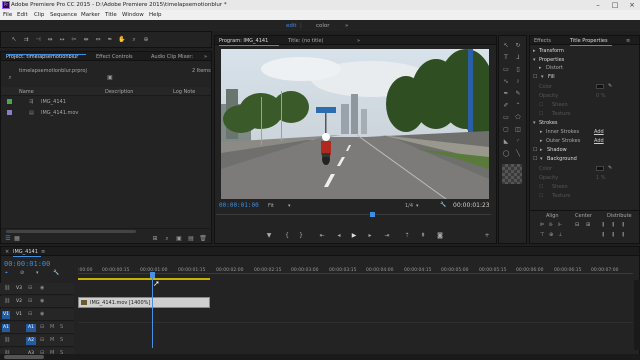  What do you see at coordinates (548, 123) in the screenshot?
I see `strokes-section: Strokes` at bounding box center [548, 123].